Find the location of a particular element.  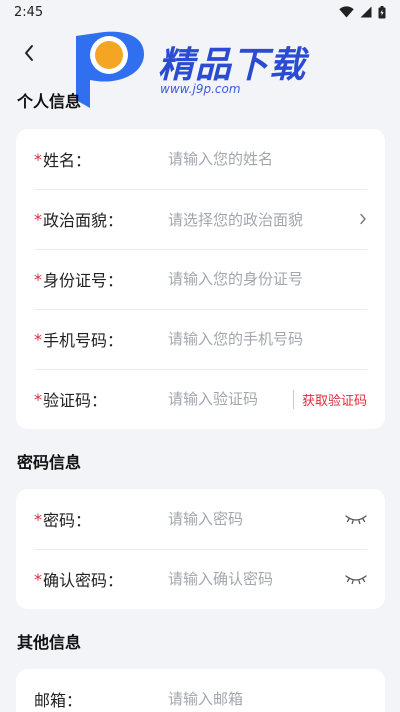

watermark-title: 精品下载 is located at coordinates (232, 65).